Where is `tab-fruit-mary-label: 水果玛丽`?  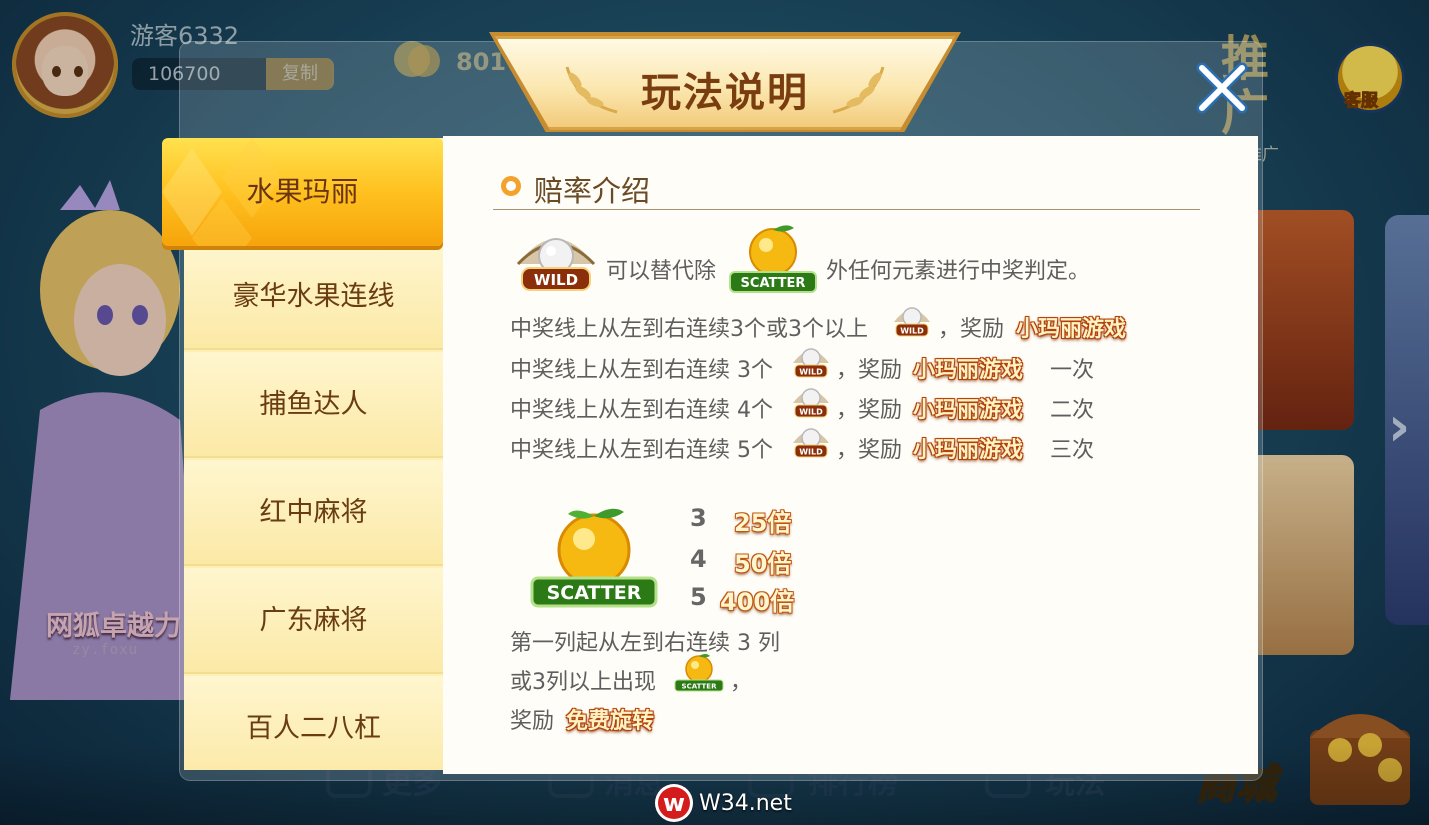
tab-fruit-mary-label: 水果玛丽 is located at coordinates (302, 191).